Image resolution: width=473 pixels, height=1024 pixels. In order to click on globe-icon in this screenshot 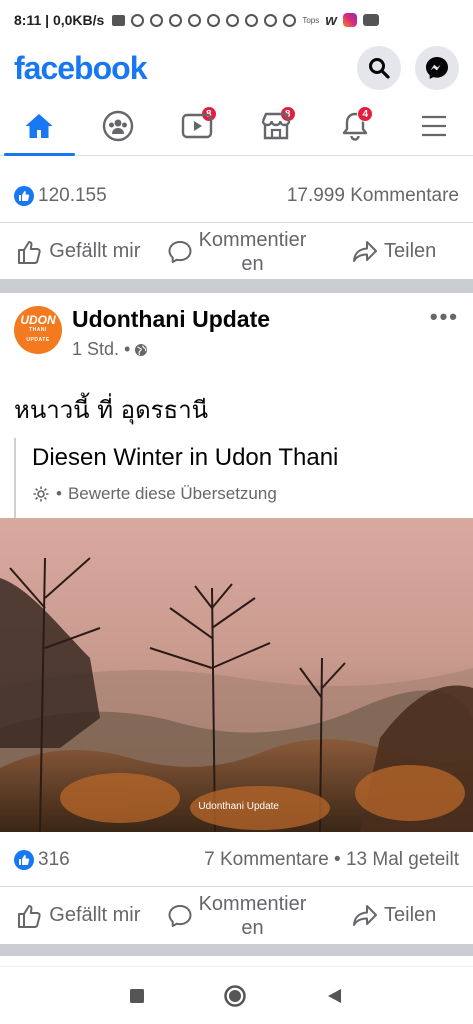, I will do `click(141, 349)`.